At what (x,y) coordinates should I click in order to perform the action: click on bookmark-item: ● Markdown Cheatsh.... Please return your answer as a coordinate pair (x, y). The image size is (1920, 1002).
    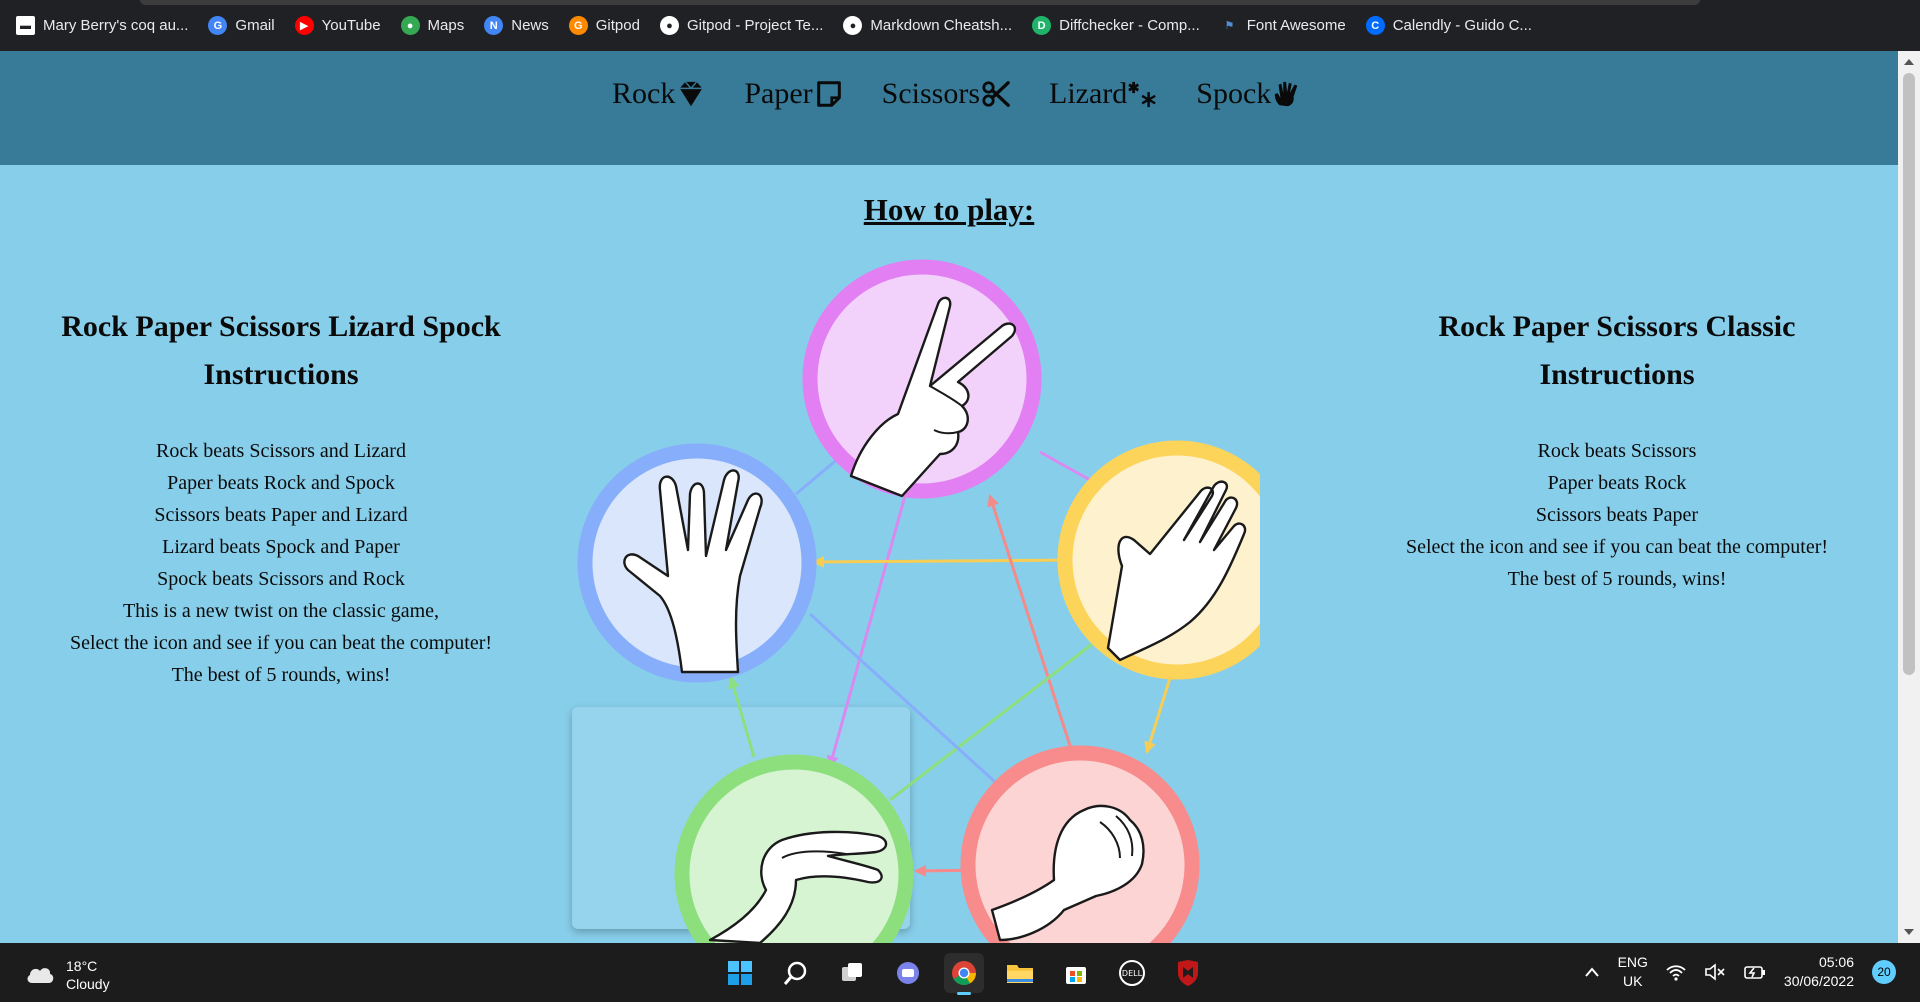
    Looking at the image, I should click on (927, 25).